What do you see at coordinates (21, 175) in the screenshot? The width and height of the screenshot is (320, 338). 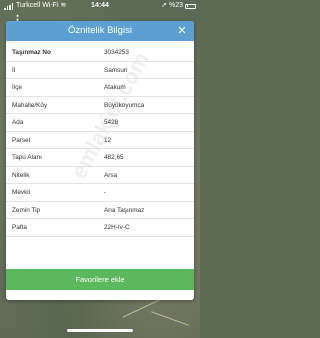 I see `row-label: Nitelik` at bounding box center [21, 175].